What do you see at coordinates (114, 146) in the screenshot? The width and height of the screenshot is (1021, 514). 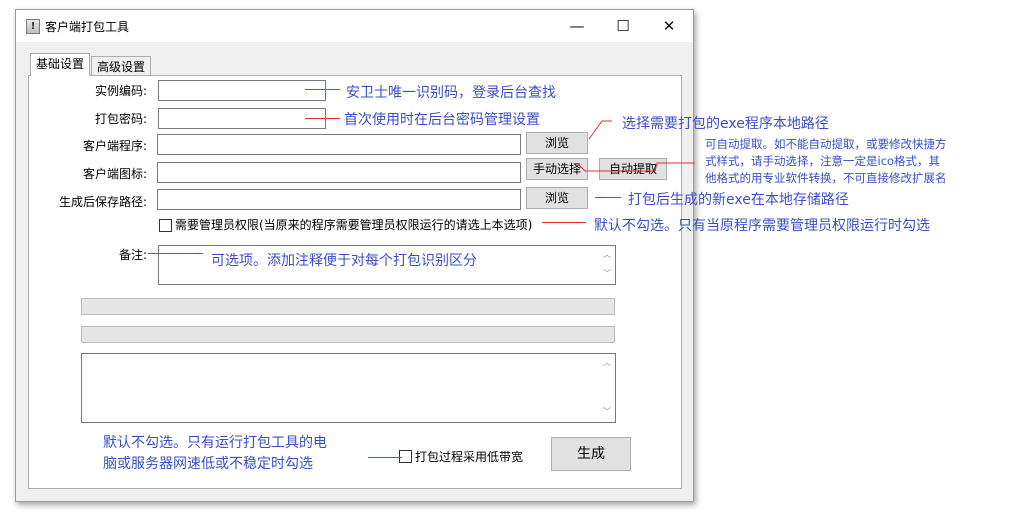 I see `client-program-label: 客户端程序:` at bounding box center [114, 146].